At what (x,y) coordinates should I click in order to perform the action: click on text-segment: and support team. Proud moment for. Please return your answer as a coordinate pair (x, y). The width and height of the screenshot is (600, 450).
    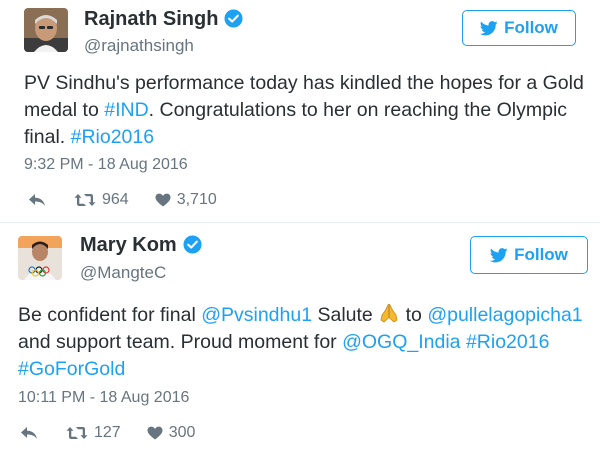
    Looking at the image, I should click on (180, 342).